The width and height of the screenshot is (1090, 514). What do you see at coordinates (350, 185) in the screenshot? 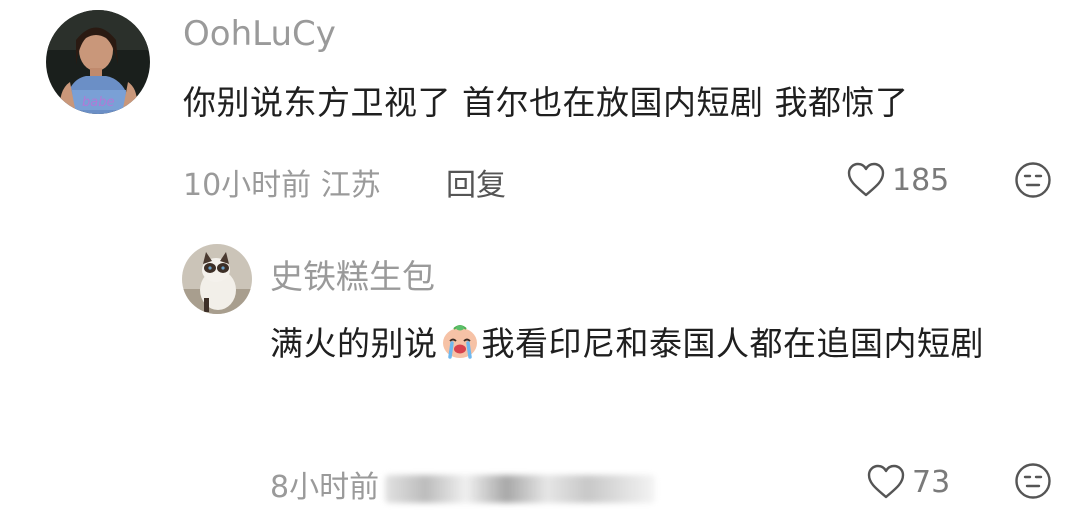
I see `comment-location: 江苏` at bounding box center [350, 185].